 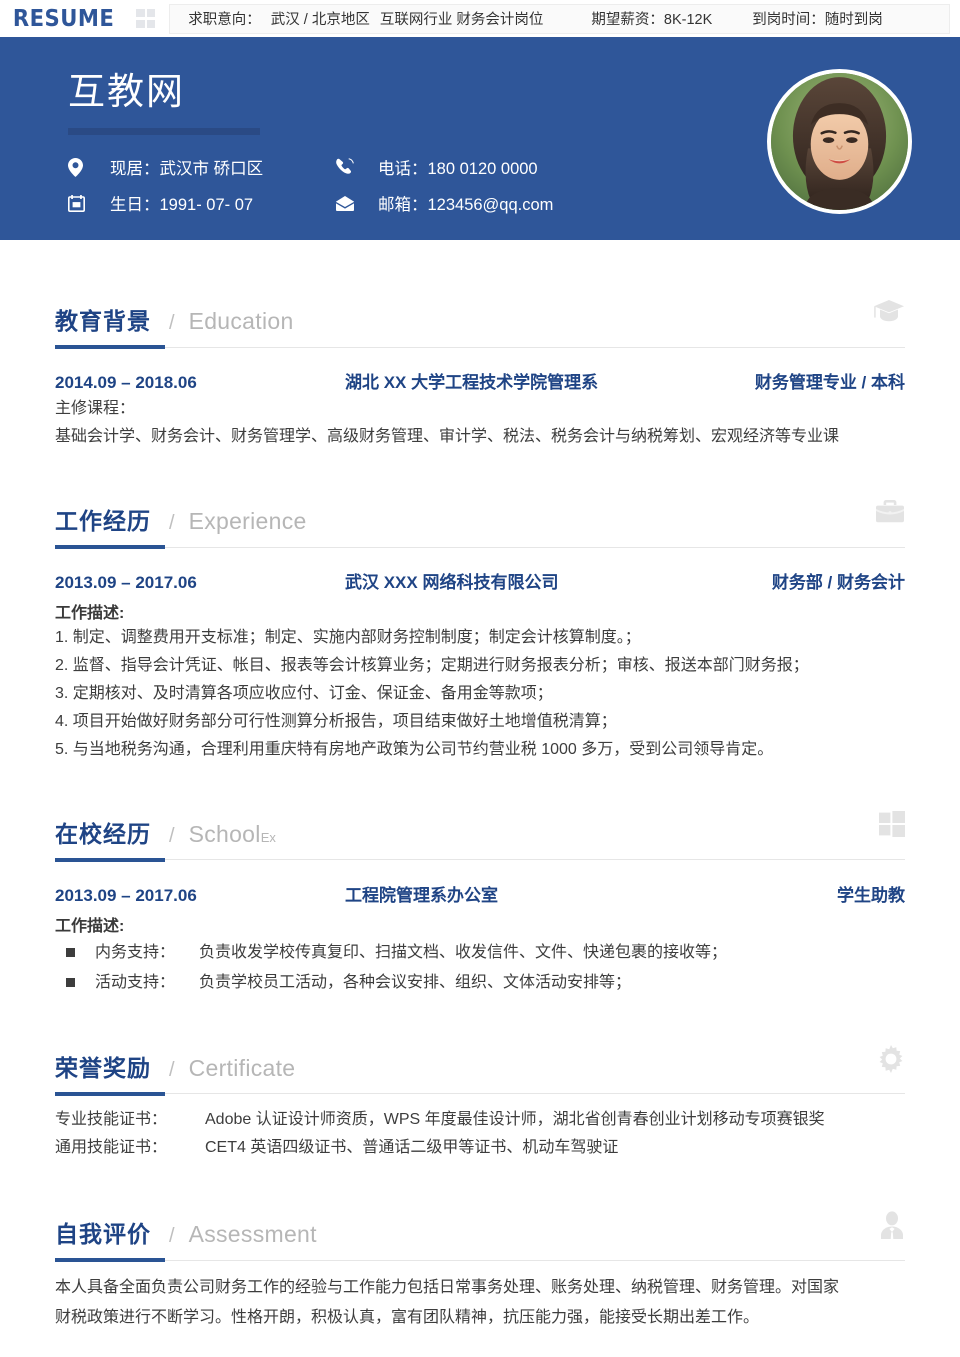 I want to click on school-title-cn: 在校经历, so click(x=103, y=833).